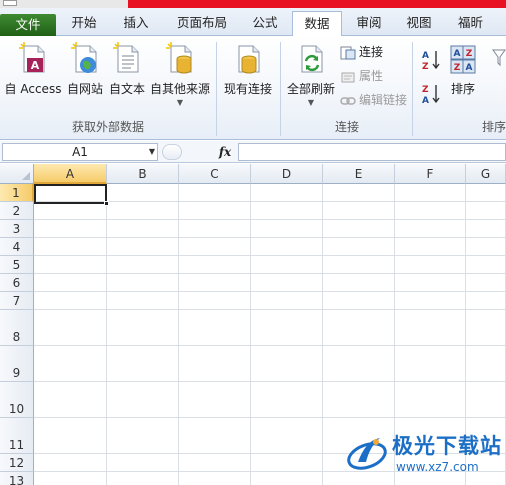  I want to click on group-connections-label: 连接, so click(346, 127).